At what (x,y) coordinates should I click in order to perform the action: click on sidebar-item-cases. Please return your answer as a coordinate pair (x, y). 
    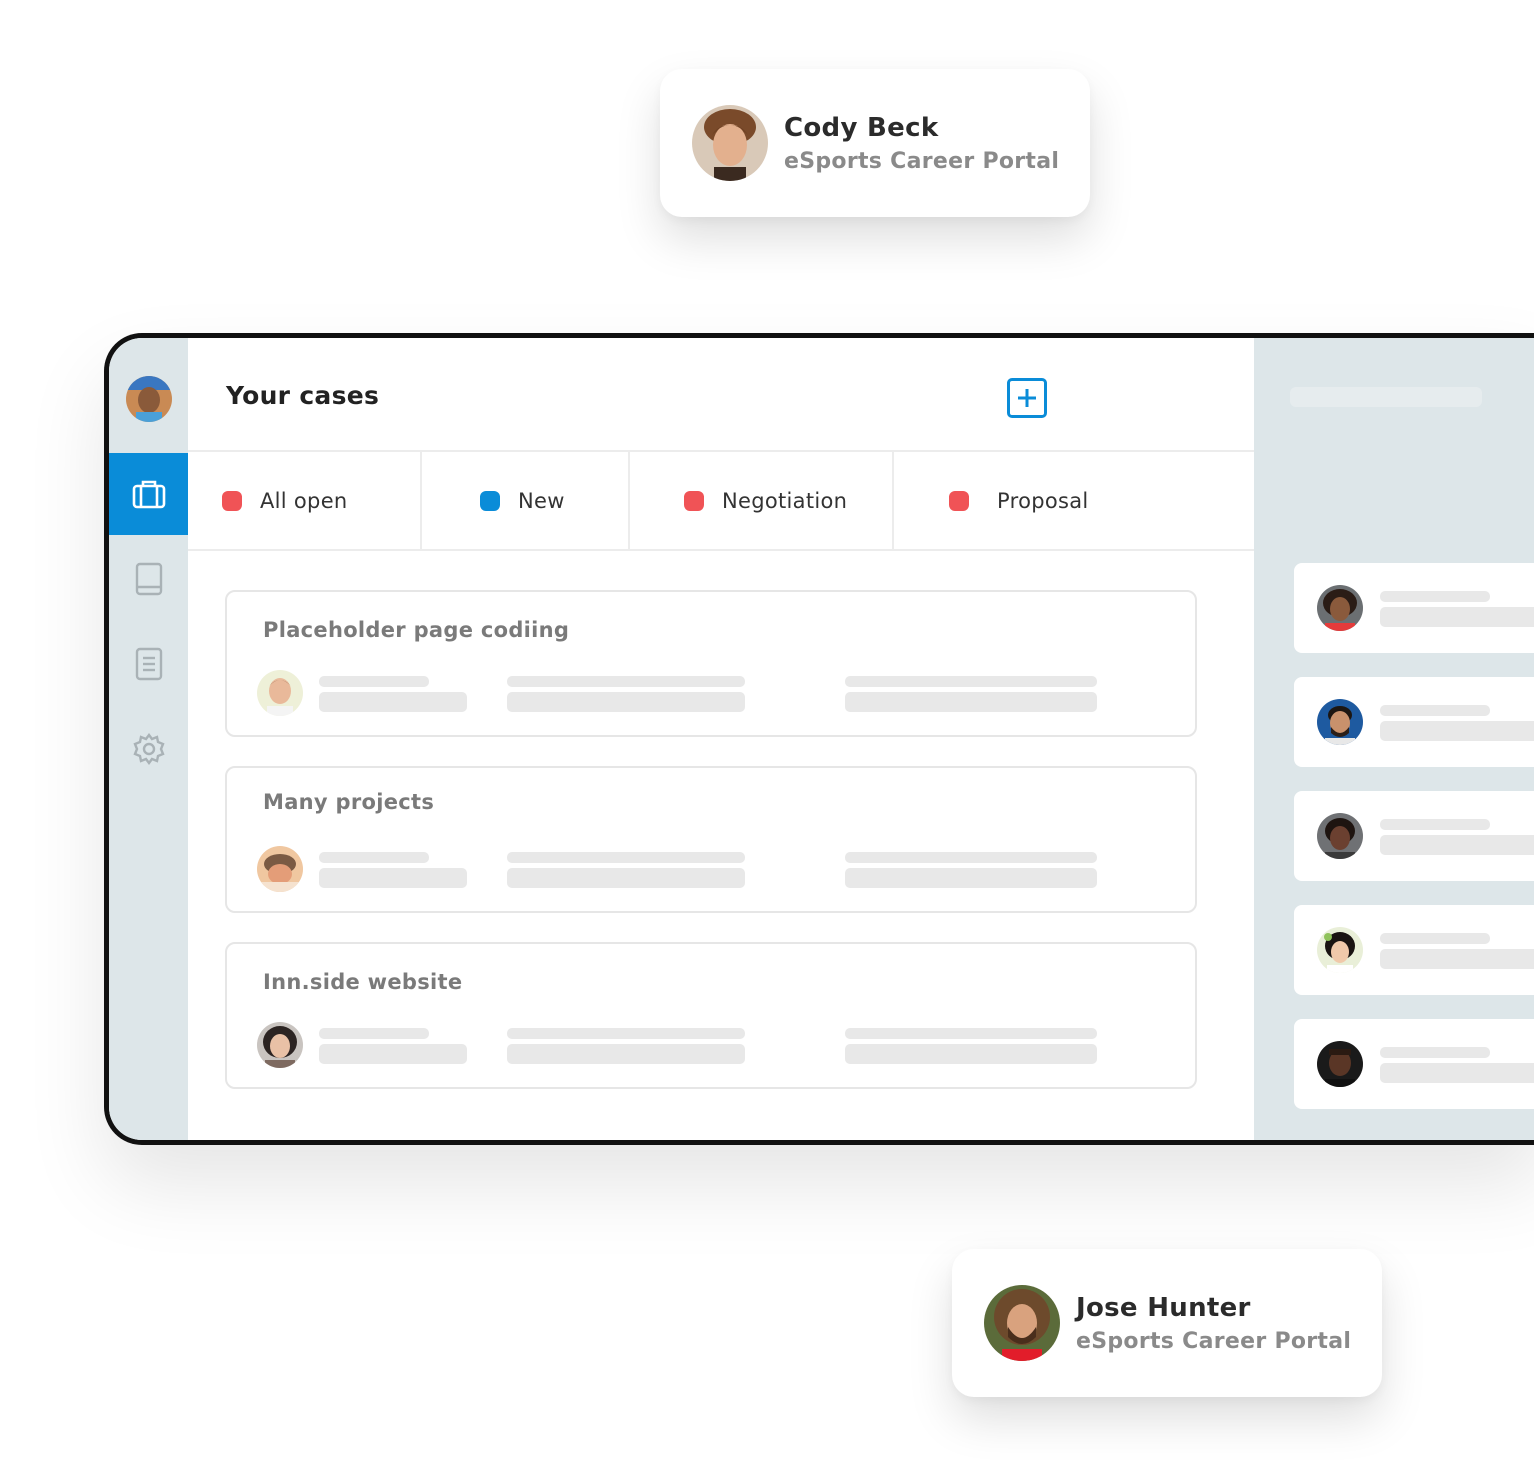
    Looking at the image, I should click on (148, 494).